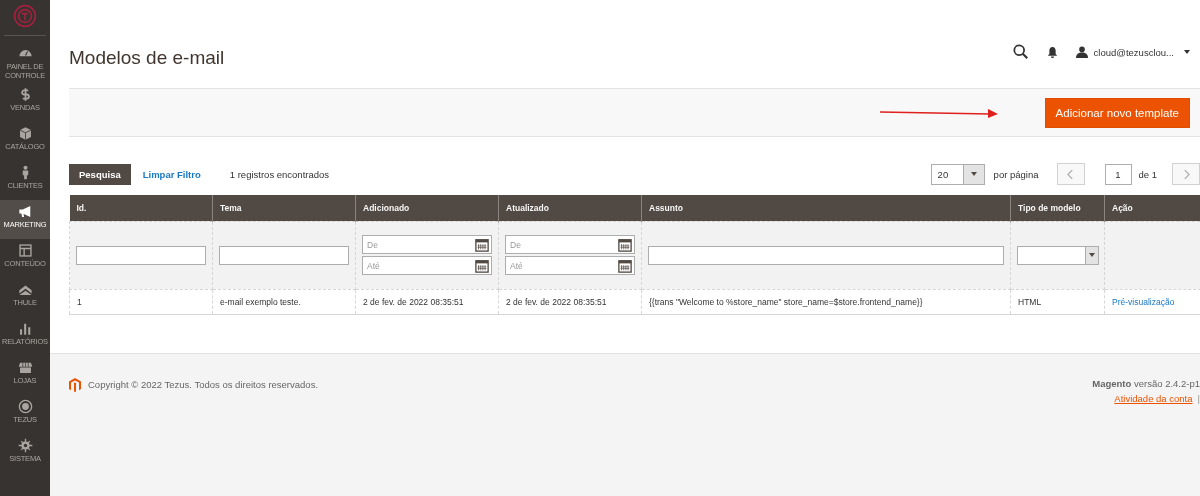  I want to click on table-cell: e-mail exemplo teste., so click(260, 301).